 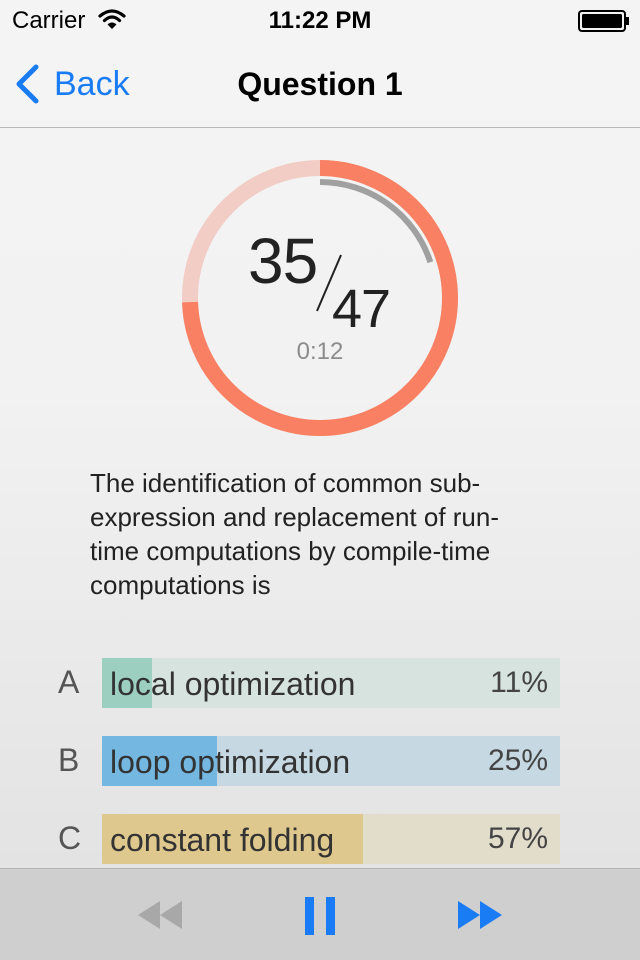 I want to click on pause-icon, so click(x=320, y=915).